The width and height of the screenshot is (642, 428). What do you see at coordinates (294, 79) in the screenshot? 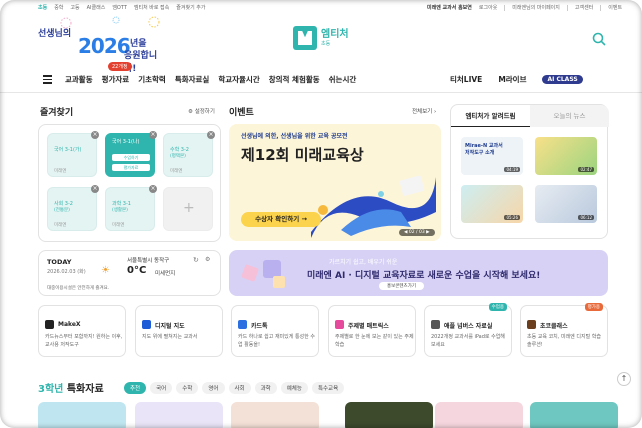
I see `nav-item-creative: 창의적 체험활동` at bounding box center [294, 79].